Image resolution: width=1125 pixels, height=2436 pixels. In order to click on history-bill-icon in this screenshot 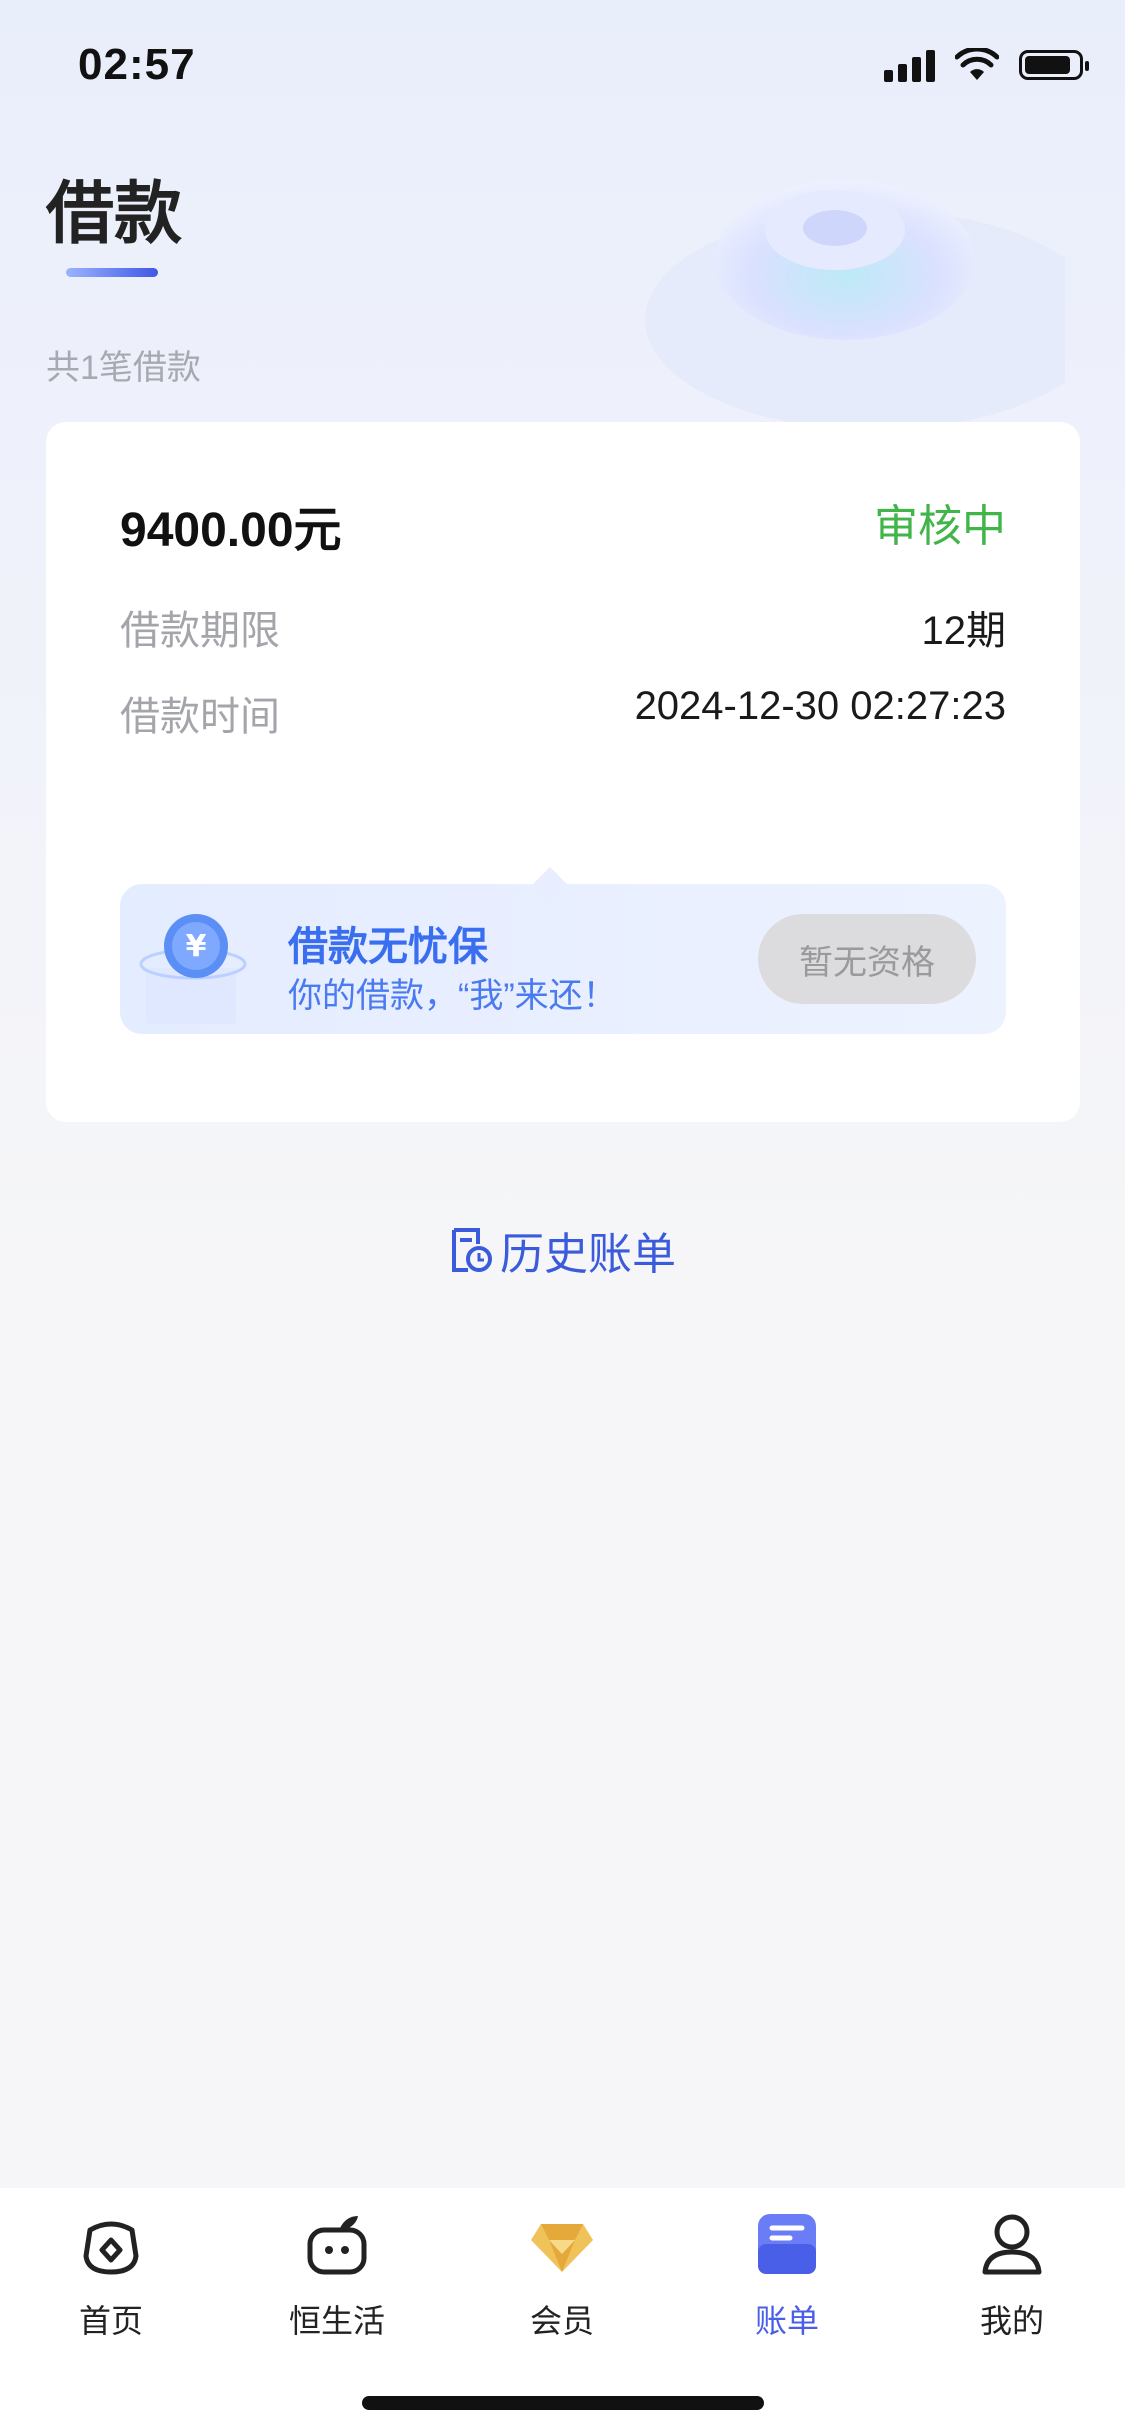, I will do `click(472, 1250)`.